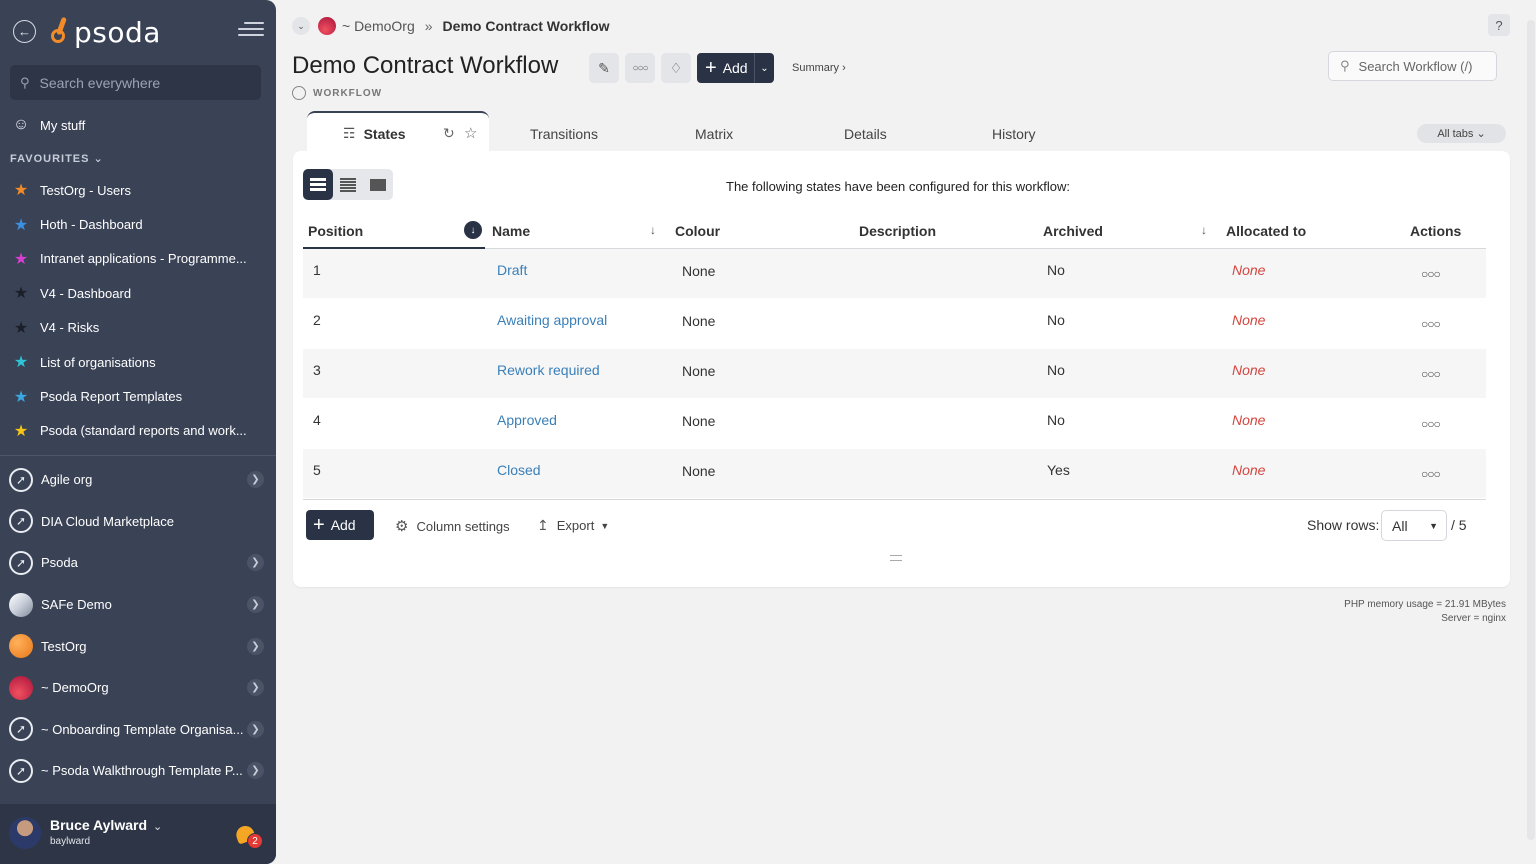 The height and width of the screenshot is (864, 1536). What do you see at coordinates (24, 31) in the screenshot?
I see `back-arrow-icon: ←` at bounding box center [24, 31].